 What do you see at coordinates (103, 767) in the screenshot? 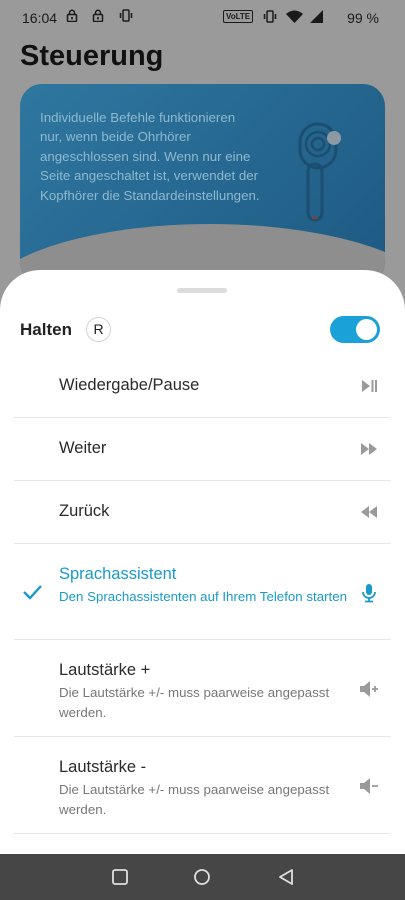
I see `item-label: Lautstärke -` at bounding box center [103, 767].